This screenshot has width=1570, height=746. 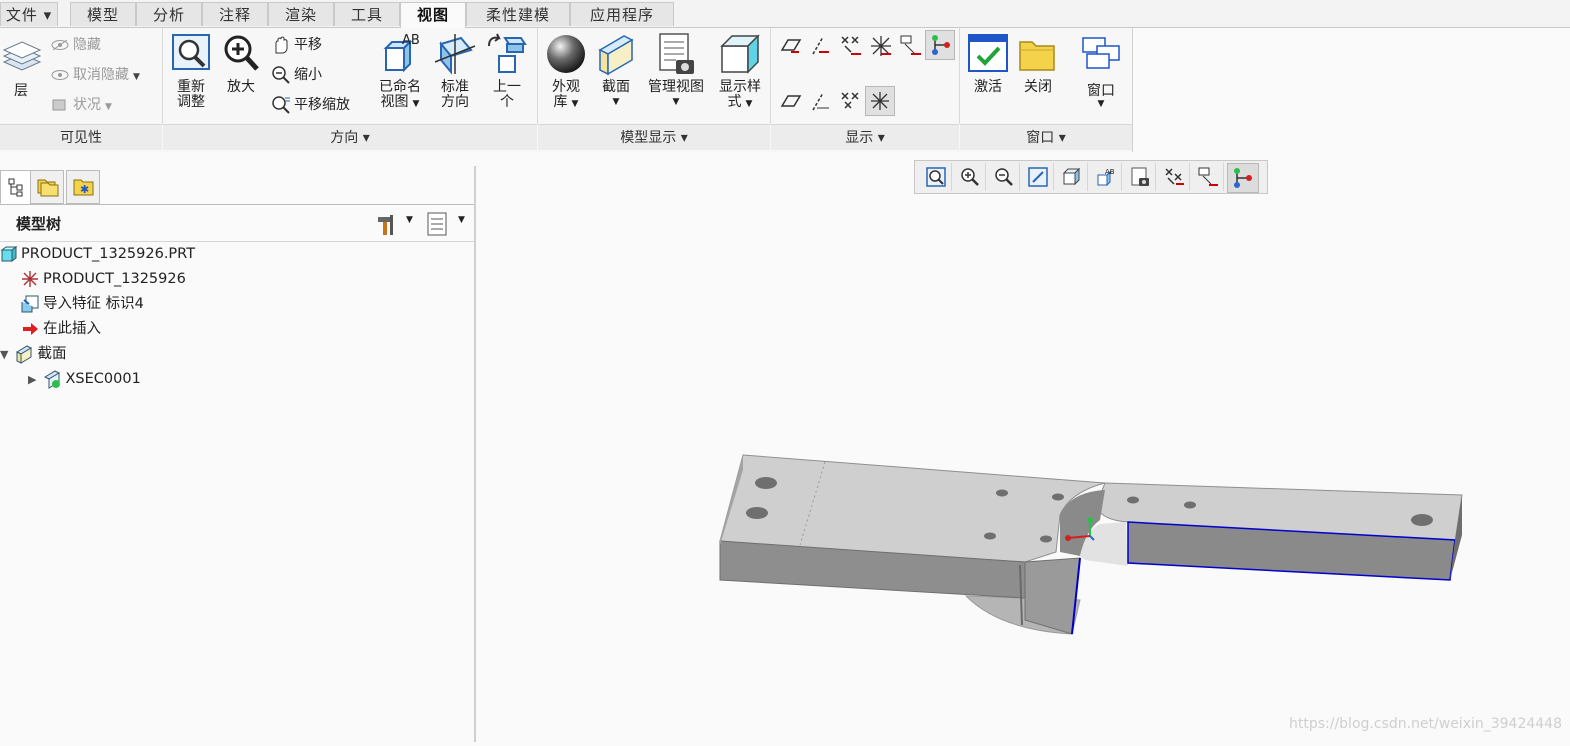 I want to click on tab-favorites: ✱, so click(x=83, y=187).